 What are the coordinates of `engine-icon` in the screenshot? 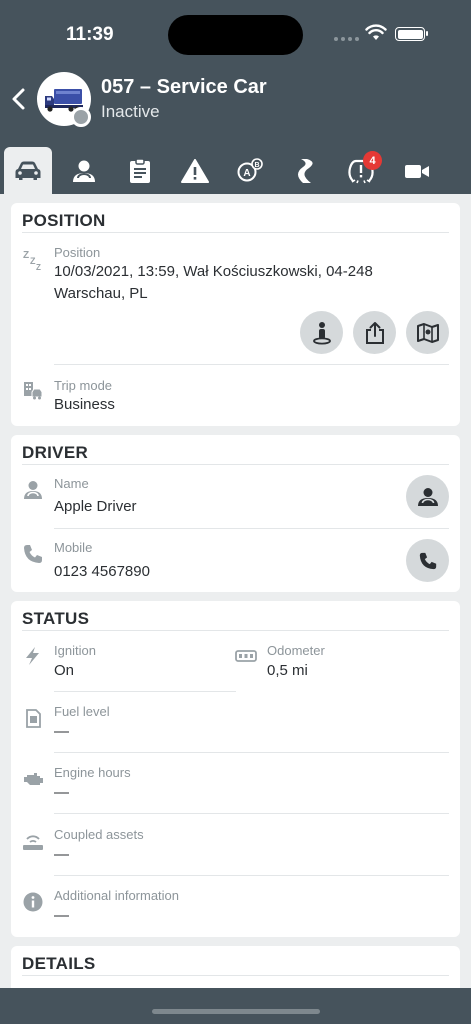 It's located at (33, 779).